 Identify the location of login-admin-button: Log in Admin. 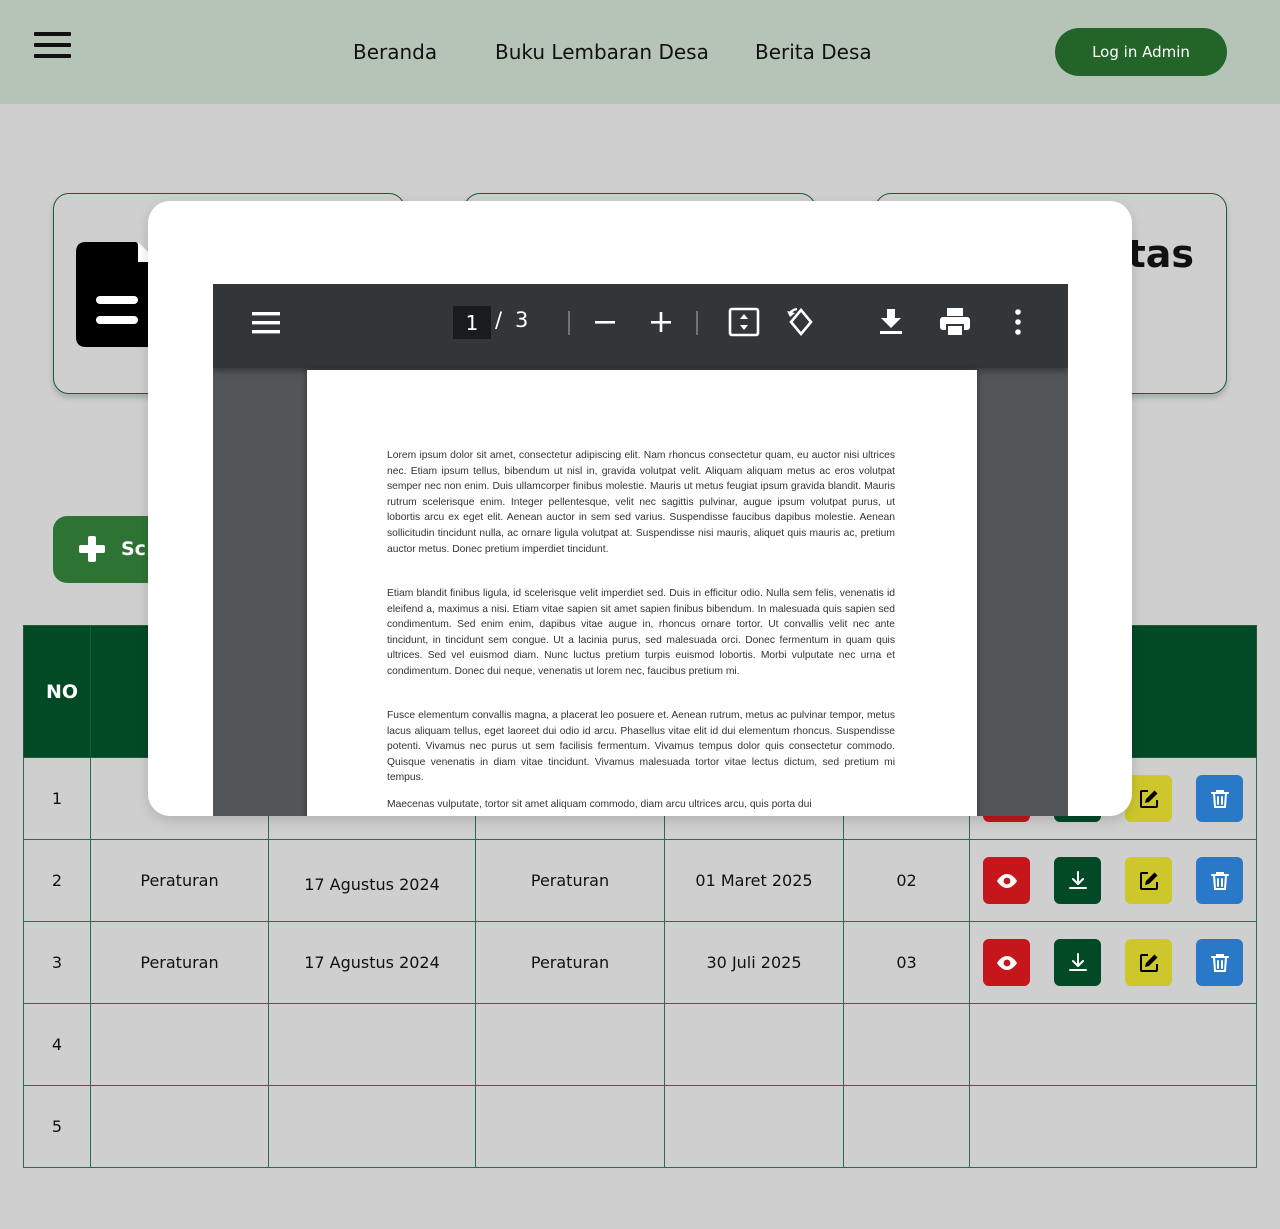
(1141, 52).